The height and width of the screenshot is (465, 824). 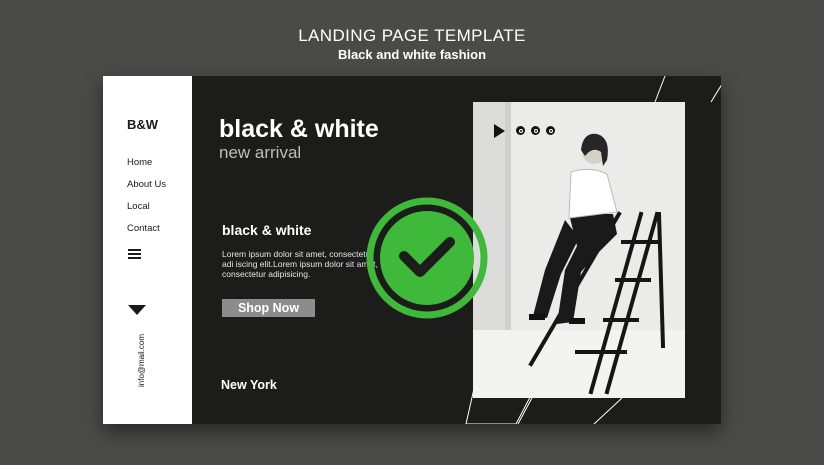 I want to click on twitter-icon, so click(x=520, y=130).